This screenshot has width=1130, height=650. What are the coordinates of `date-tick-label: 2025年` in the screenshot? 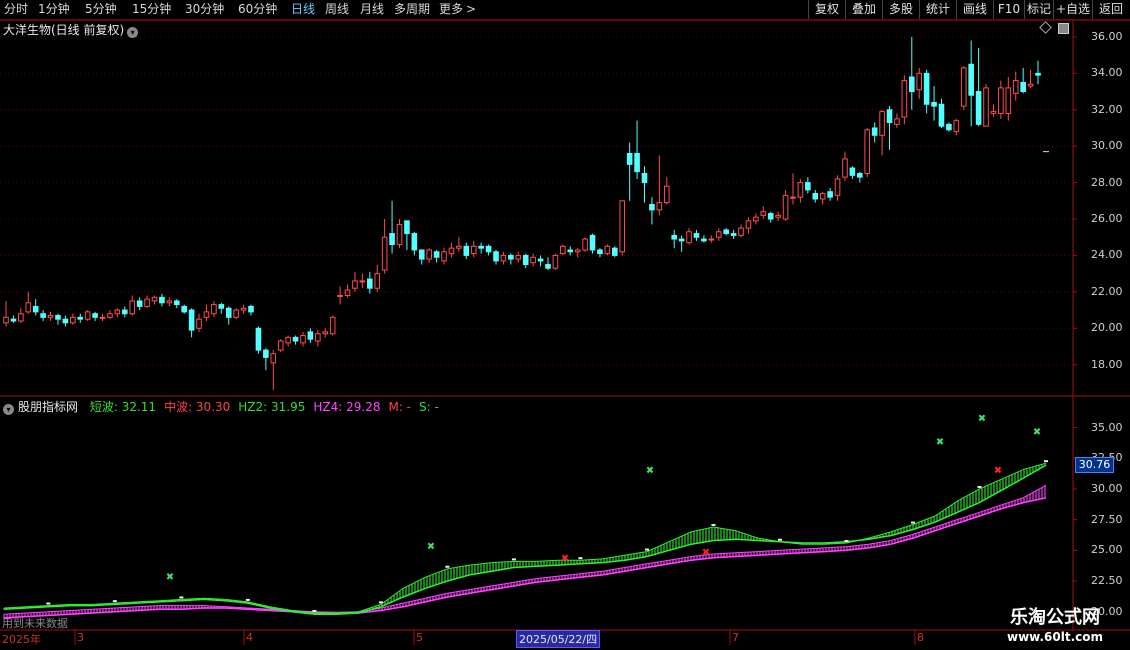 It's located at (21, 639).